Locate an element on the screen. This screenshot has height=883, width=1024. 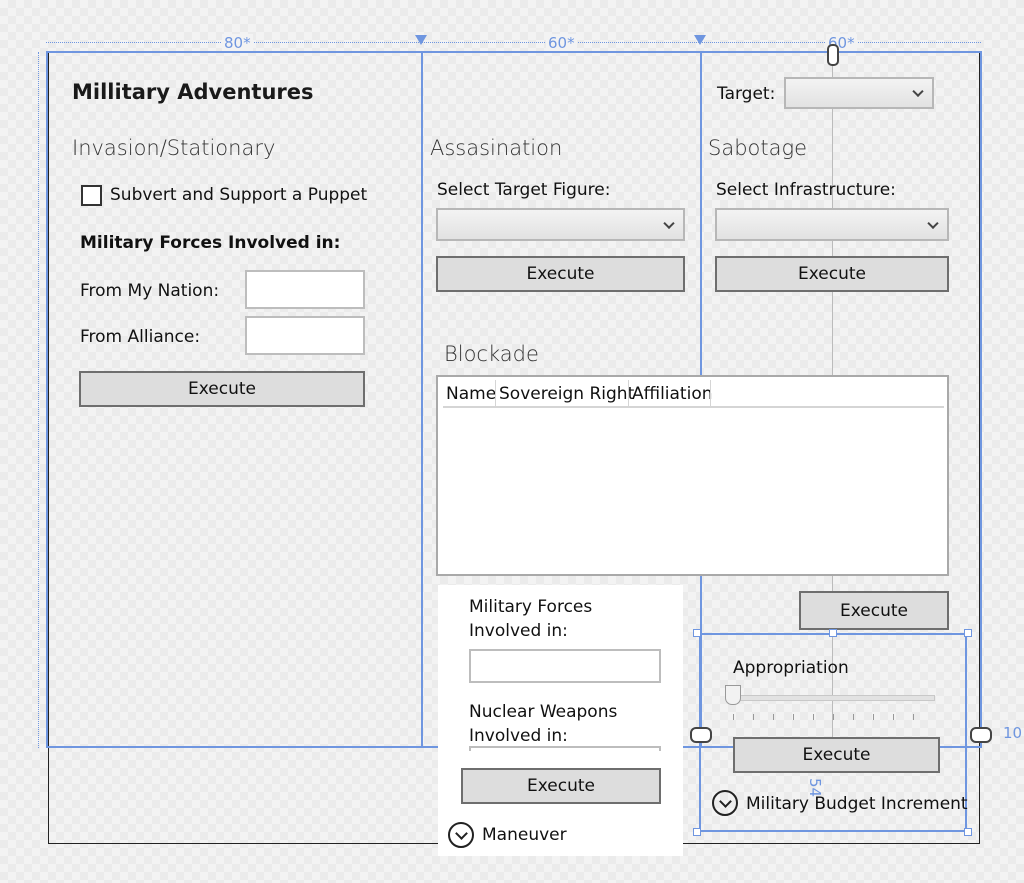
infrastructure-combobox is located at coordinates (832, 224).